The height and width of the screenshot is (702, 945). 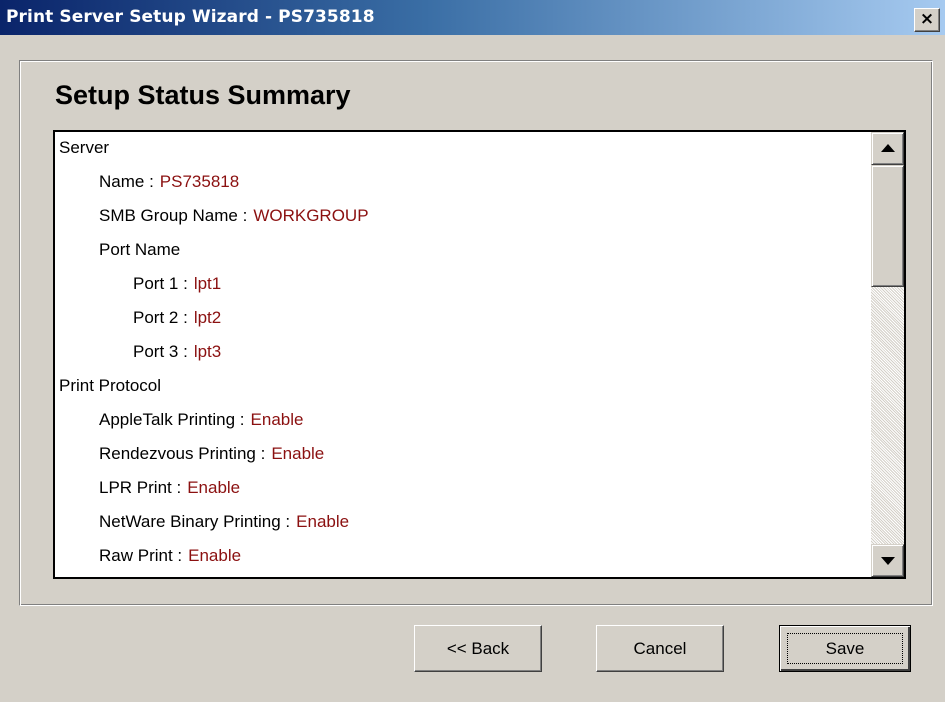 I want to click on row-label: Port Name, so click(x=140, y=249).